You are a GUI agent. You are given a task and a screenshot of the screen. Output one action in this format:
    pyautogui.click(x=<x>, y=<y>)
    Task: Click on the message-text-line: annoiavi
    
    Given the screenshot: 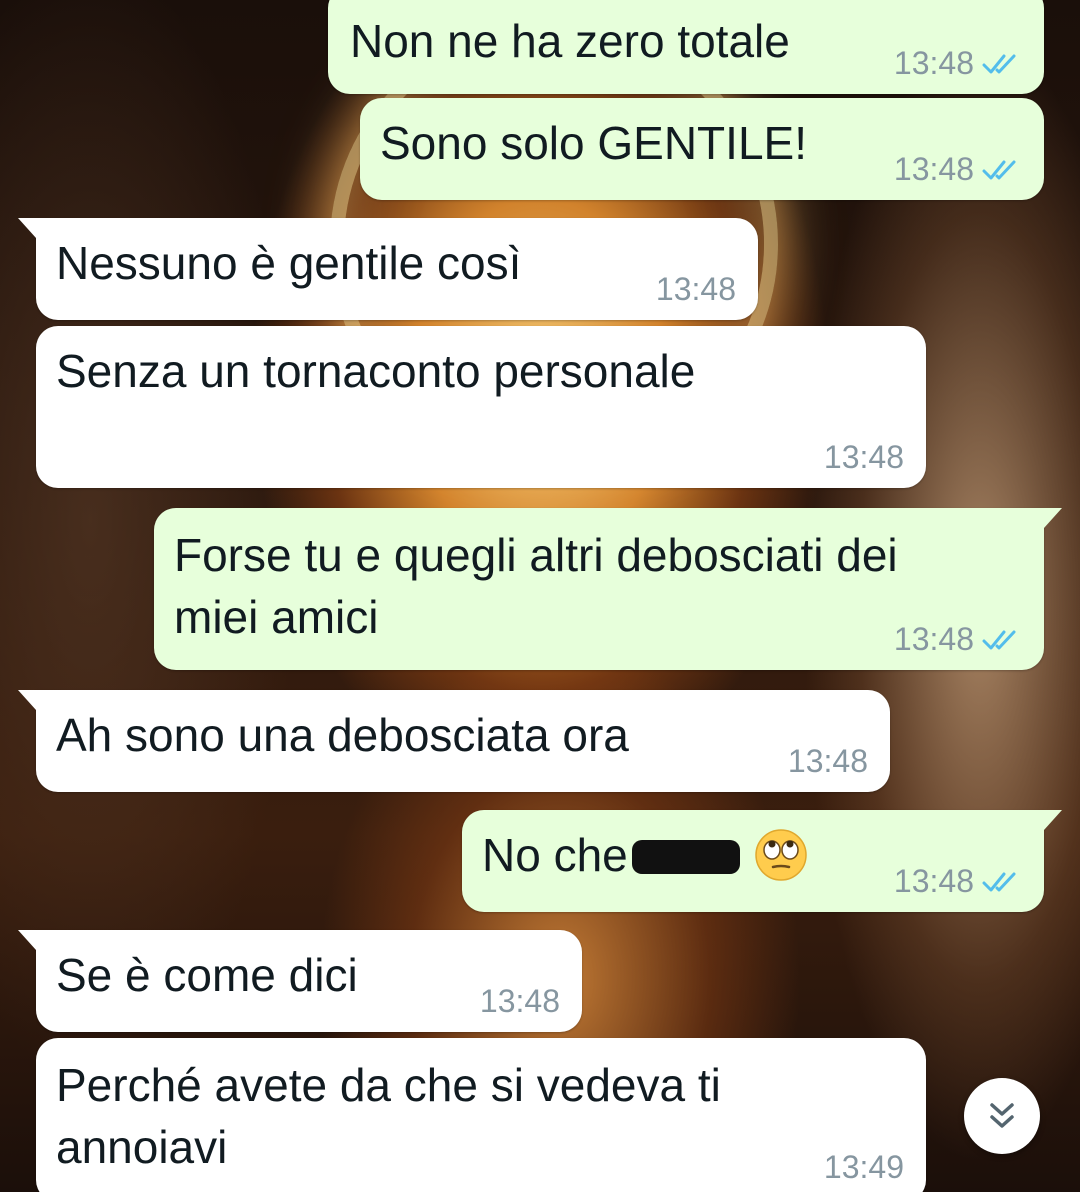 What is the action you would take?
    pyautogui.click(x=142, y=1147)
    